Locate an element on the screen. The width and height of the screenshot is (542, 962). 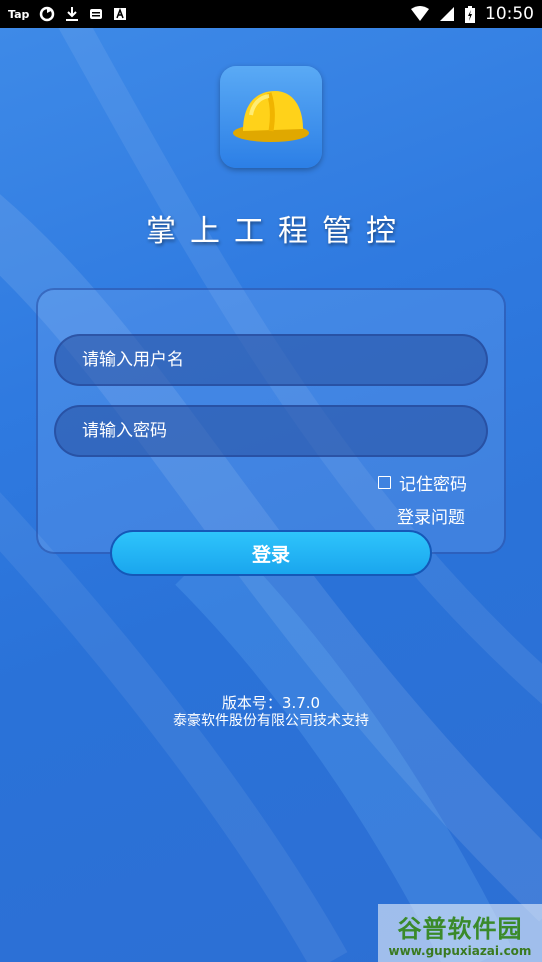
tap-app-icon: Tap is located at coordinates (19, 14).